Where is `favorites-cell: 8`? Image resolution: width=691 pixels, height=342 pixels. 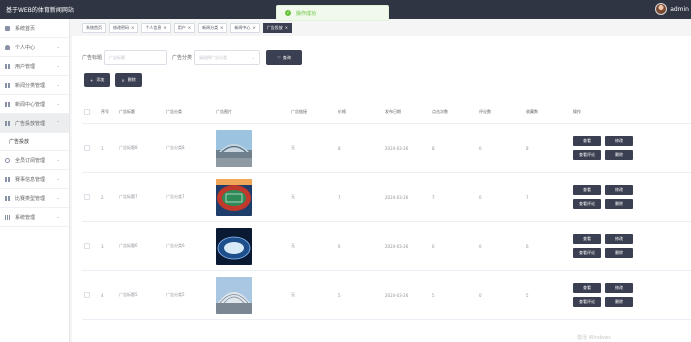
favorites-cell: 8 is located at coordinates (527, 148).